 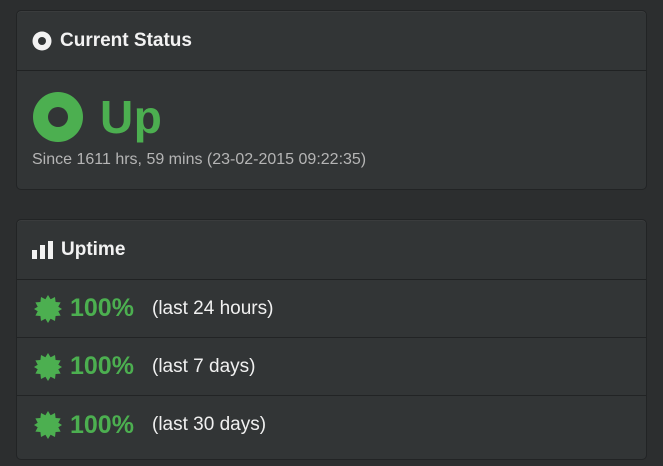 I want to click on uptime-period: (last 24 hours), so click(x=213, y=308).